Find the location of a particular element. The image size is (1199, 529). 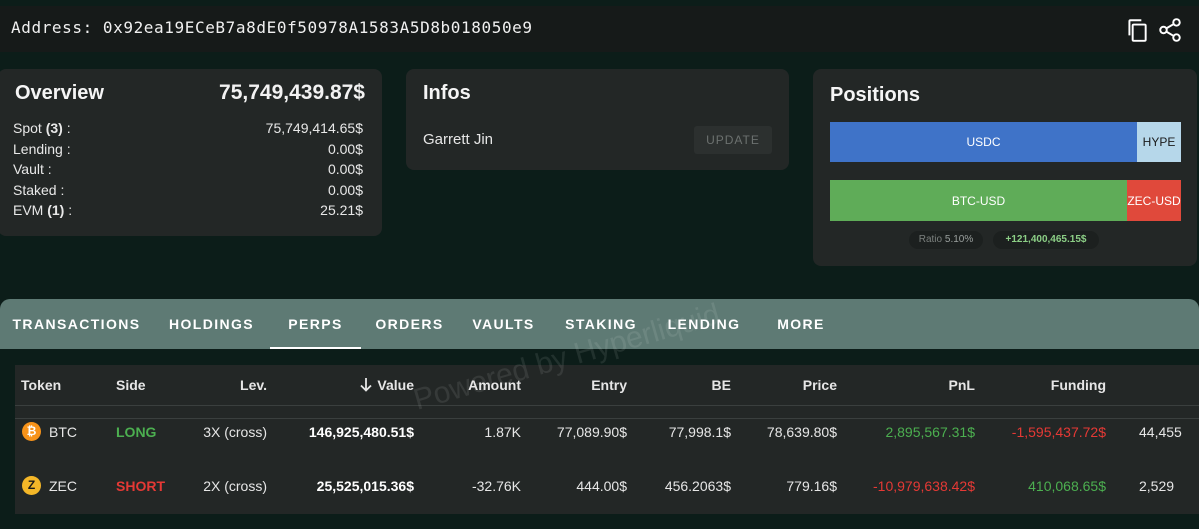

tab-label: MORE is located at coordinates (801, 324).